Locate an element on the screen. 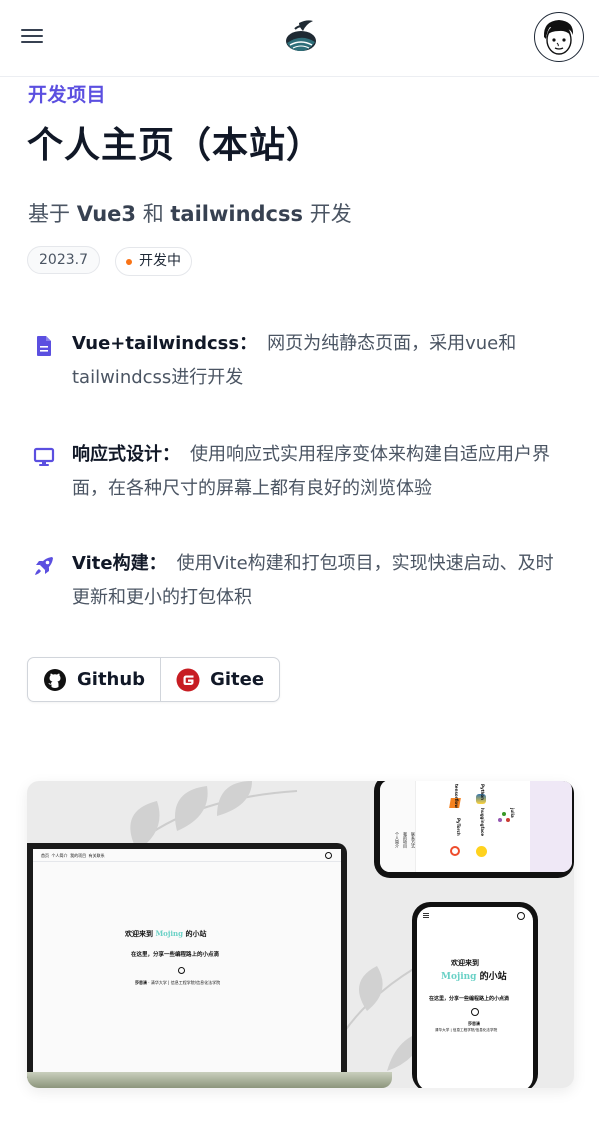  top-navbar is located at coordinates (299, 38).